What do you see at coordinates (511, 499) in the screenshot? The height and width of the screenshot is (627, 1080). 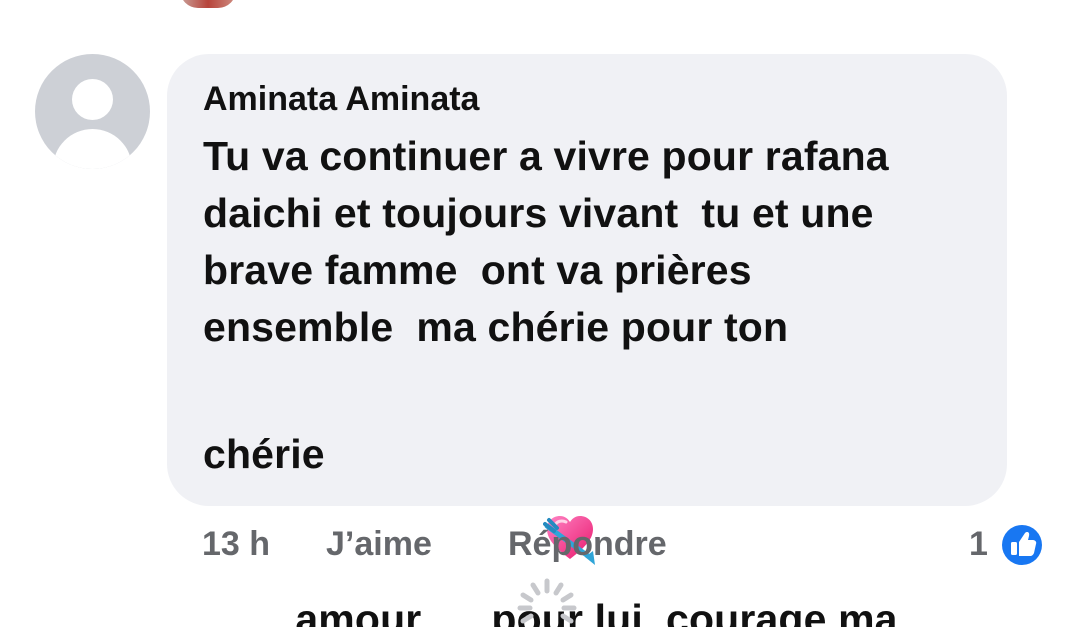 I see `heart-with-arrow-emoji` at bounding box center [511, 499].